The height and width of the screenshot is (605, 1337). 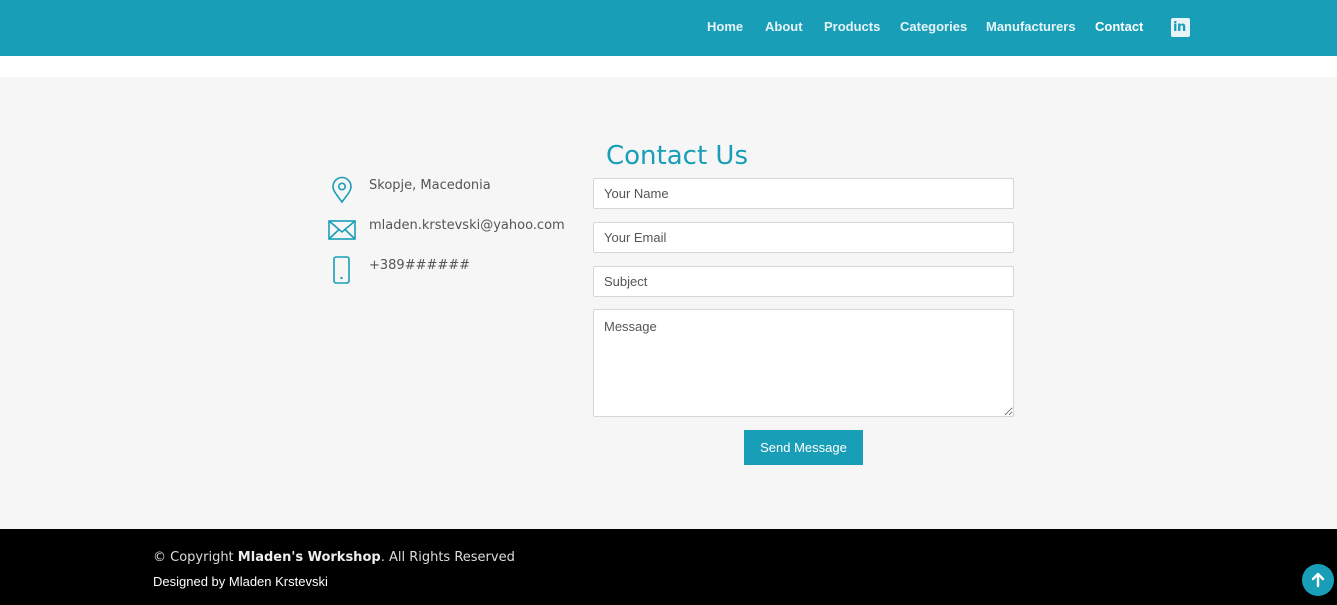 I want to click on designed-by-text: Designed by Mladen Krstevski, so click(x=240, y=581).